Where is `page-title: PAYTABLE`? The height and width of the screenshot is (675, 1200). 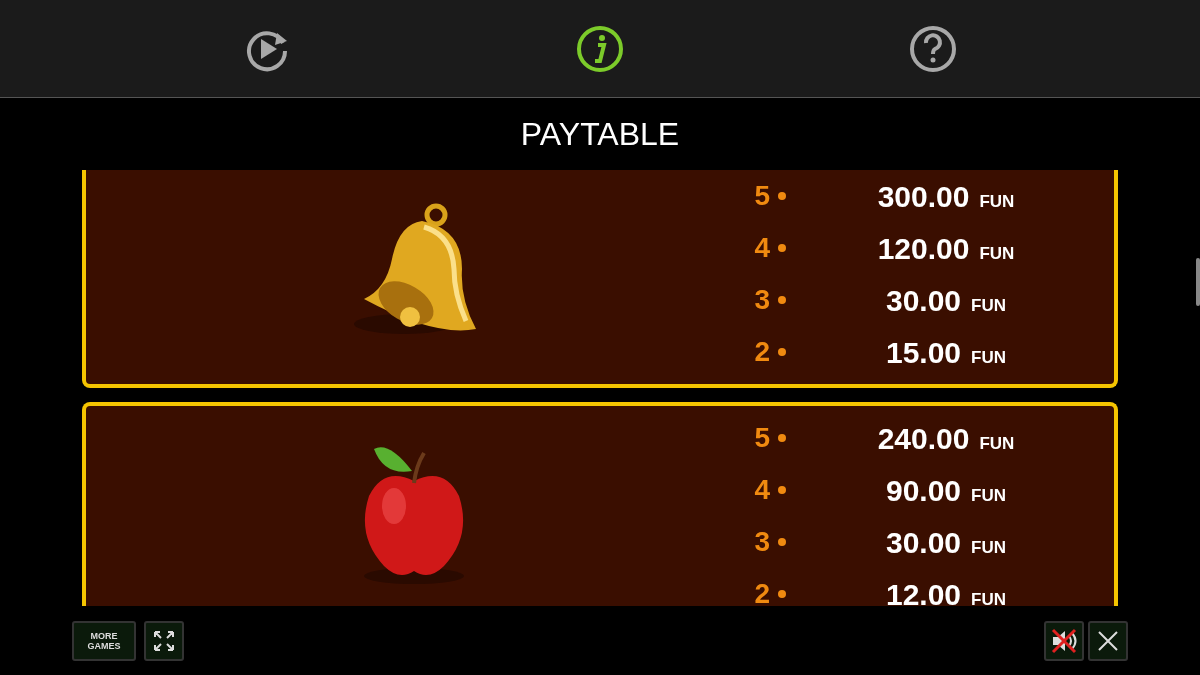
page-title: PAYTABLE is located at coordinates (600, 134).